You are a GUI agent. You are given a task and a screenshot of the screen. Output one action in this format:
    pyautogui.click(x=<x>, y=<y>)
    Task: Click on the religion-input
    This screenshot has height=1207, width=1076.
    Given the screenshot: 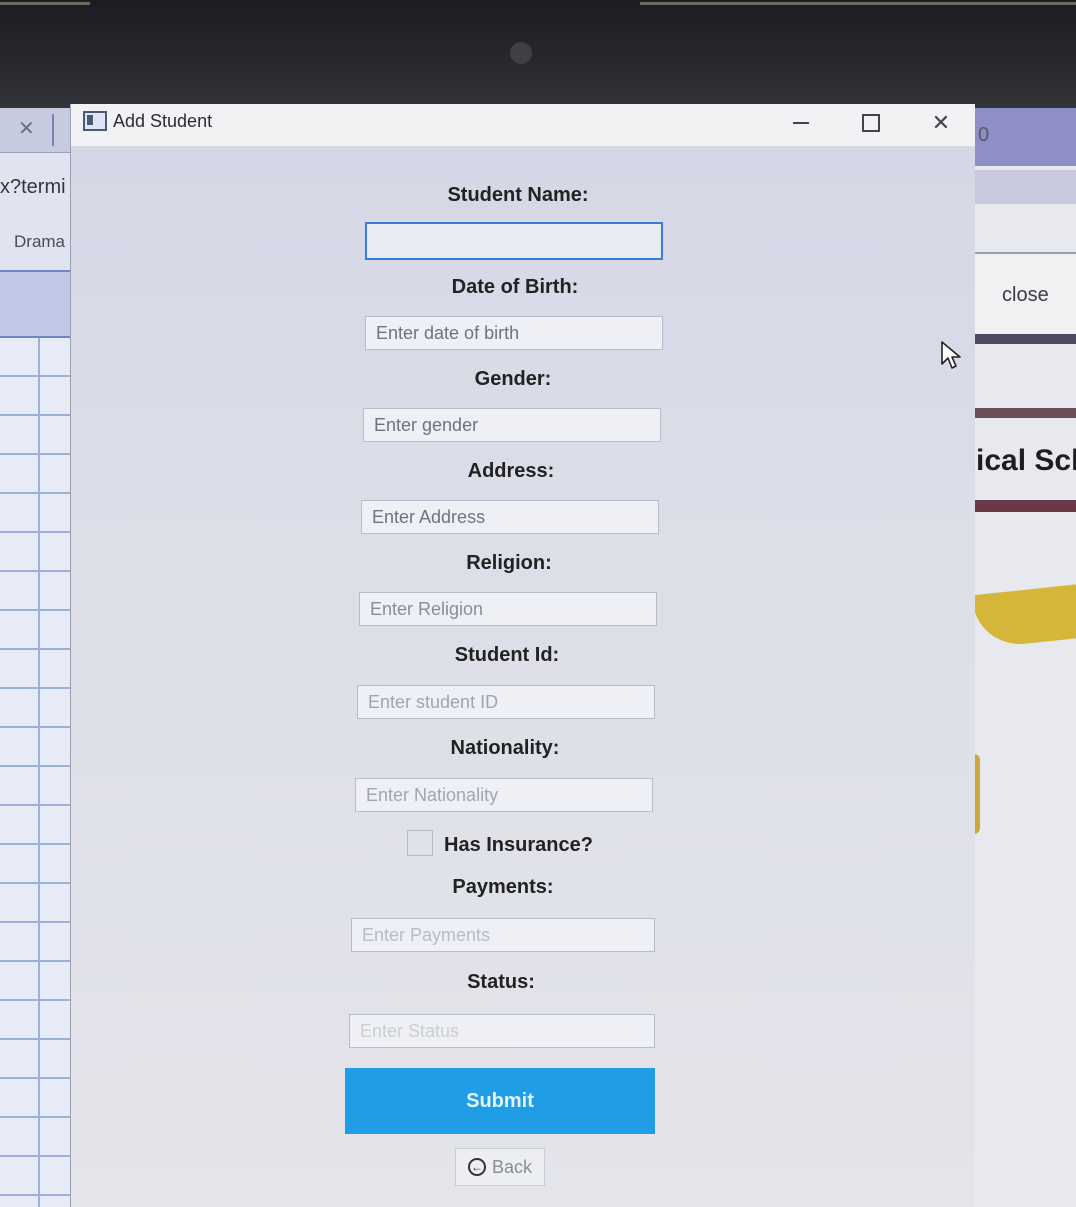 What is the action you would take?
    pyautogui.click(x=508, y=609)
    